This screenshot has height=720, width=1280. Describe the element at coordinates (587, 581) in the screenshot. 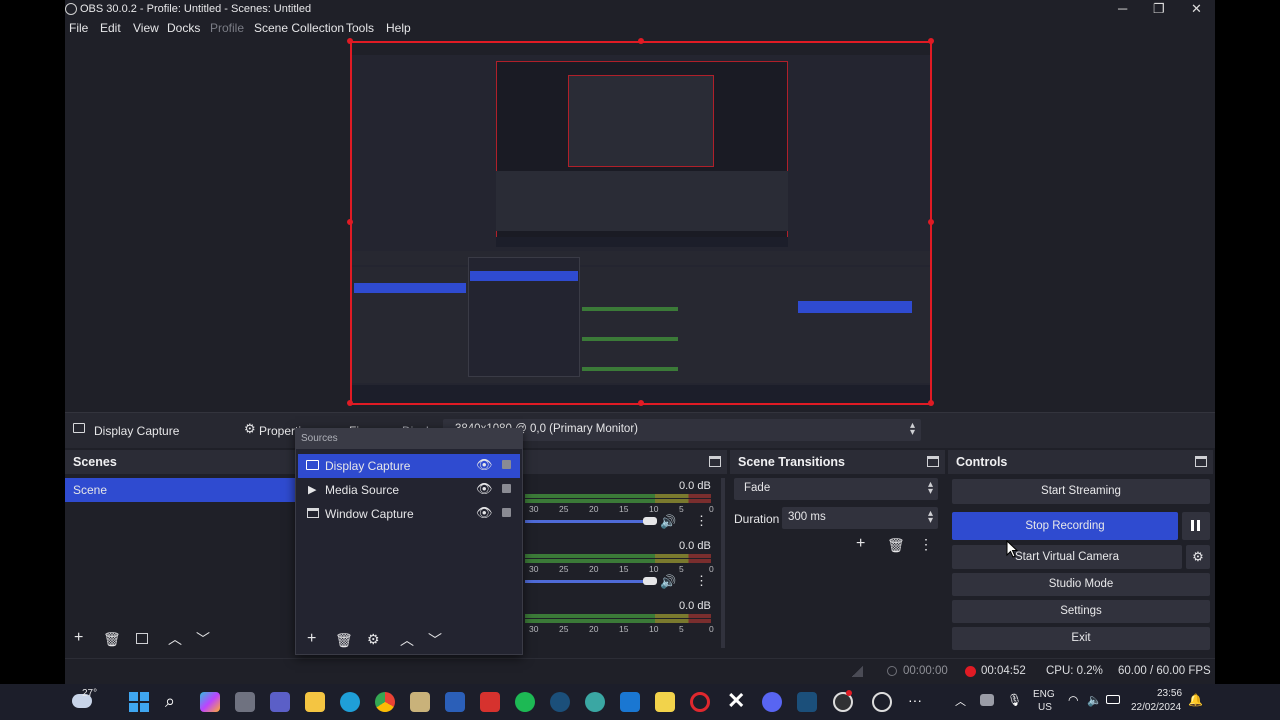

I see `channel-2-volume-track` at that location.